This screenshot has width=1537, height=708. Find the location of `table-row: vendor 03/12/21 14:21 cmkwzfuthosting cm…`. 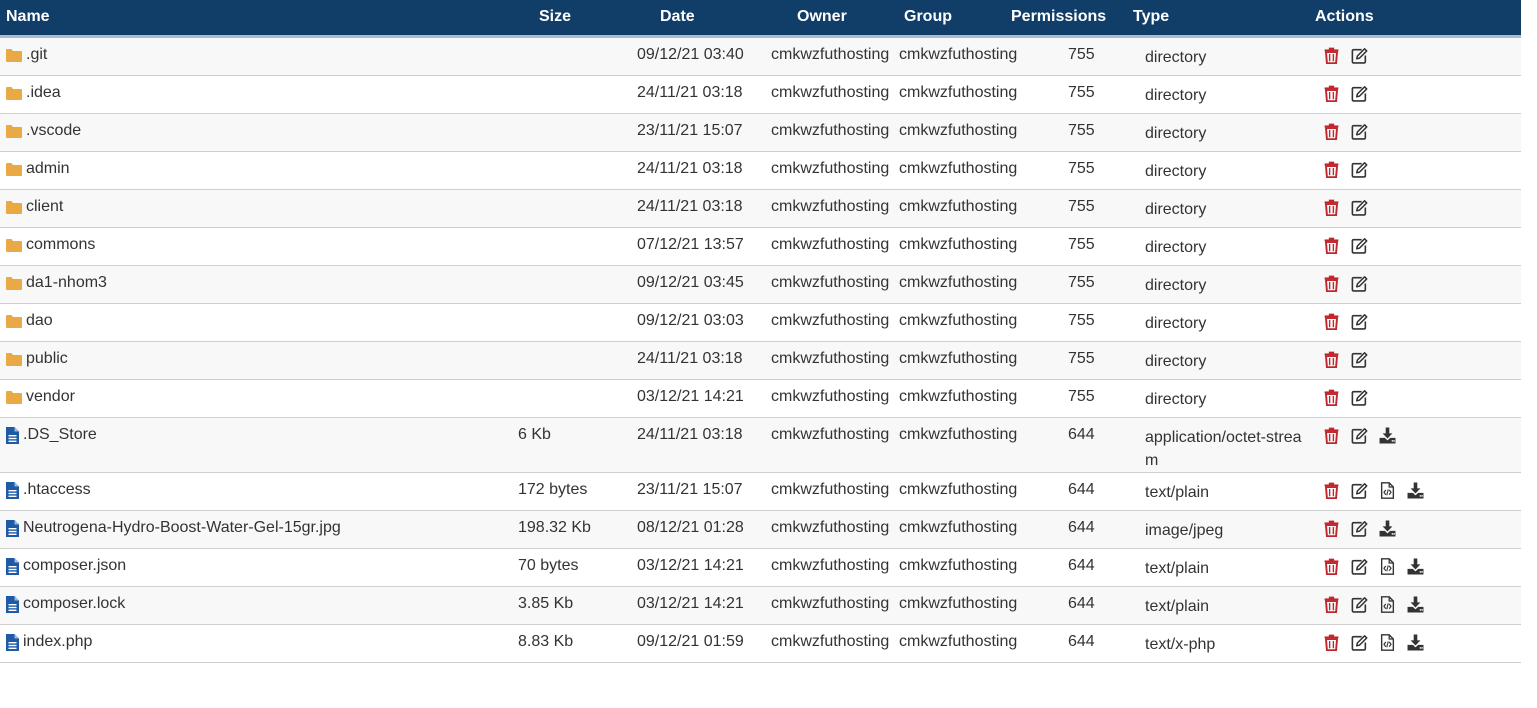

table-row: vendor 03/12/21 14:21 cmkwzfuthosting cm… is located at coordinates (760, 399).